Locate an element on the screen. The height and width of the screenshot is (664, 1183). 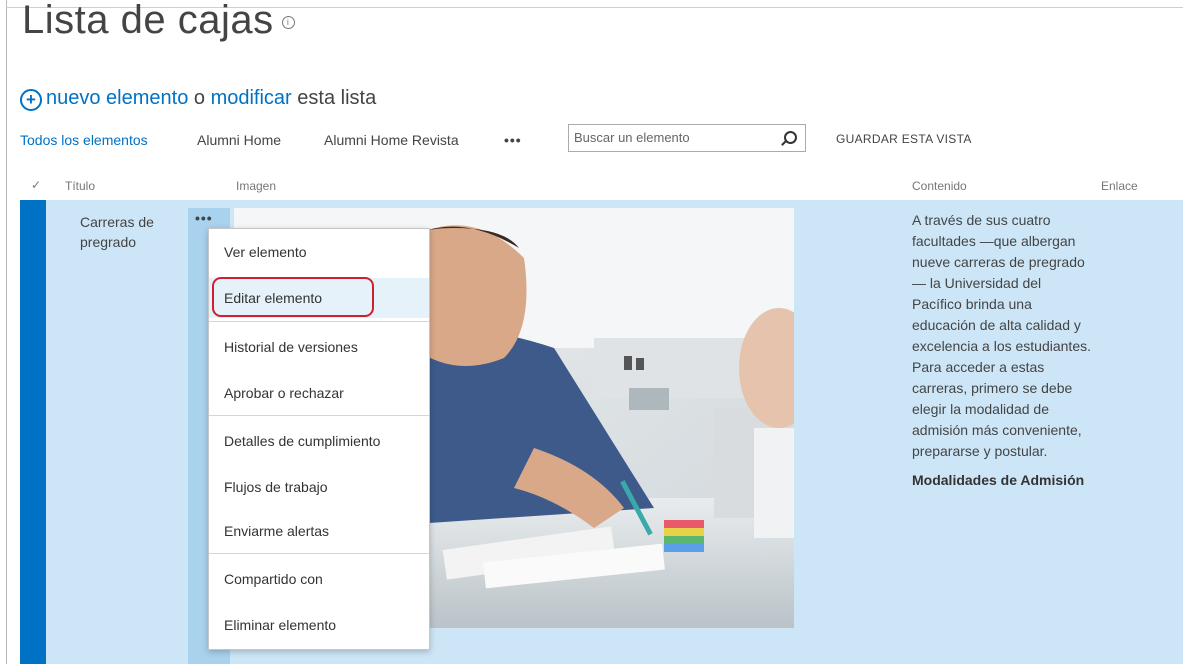
column-header-titulo: Título is located at coordinates (80, 186).